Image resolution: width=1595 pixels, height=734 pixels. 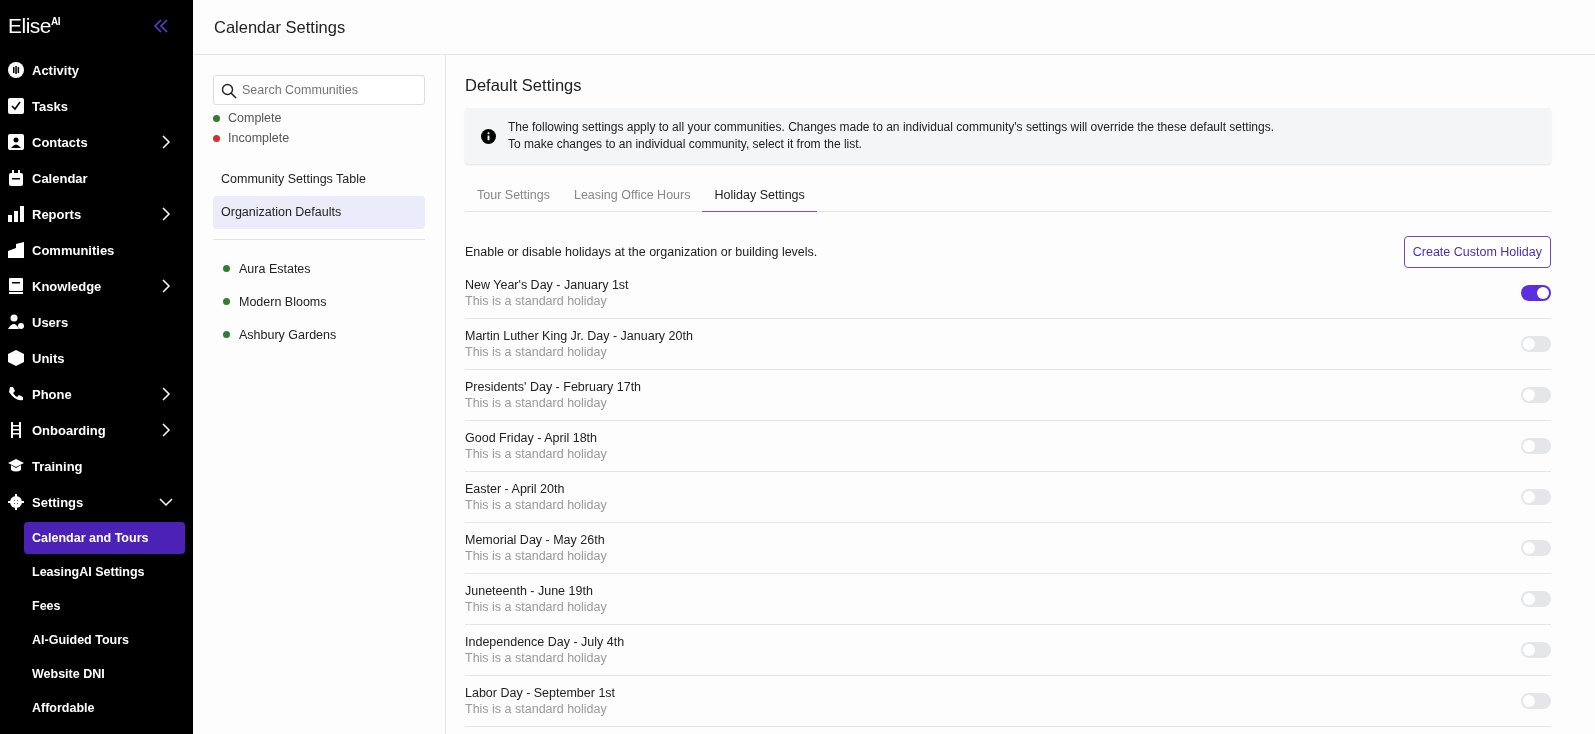 I want to click on phone-icon, so click(x=16, y=394).